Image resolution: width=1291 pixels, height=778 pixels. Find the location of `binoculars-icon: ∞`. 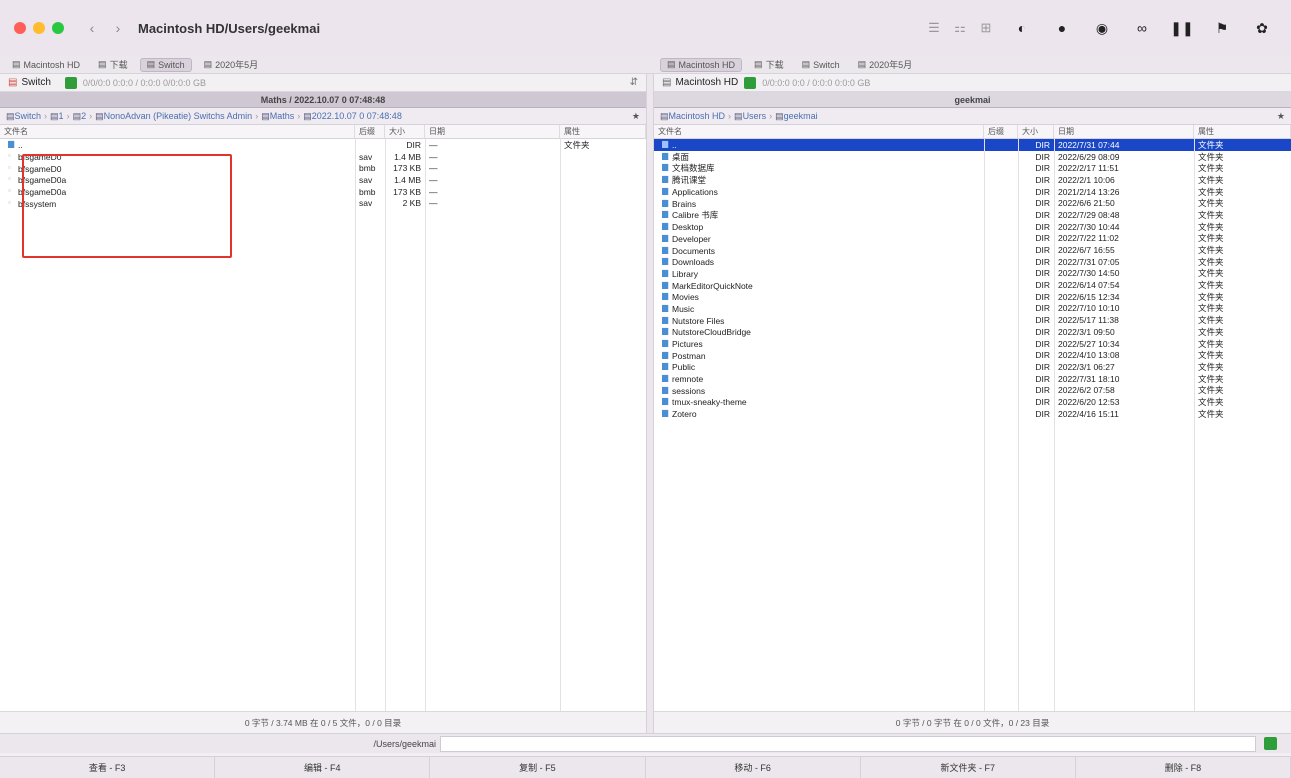

binoculars-icon: ∞ is located at coordinates (1142, 28).